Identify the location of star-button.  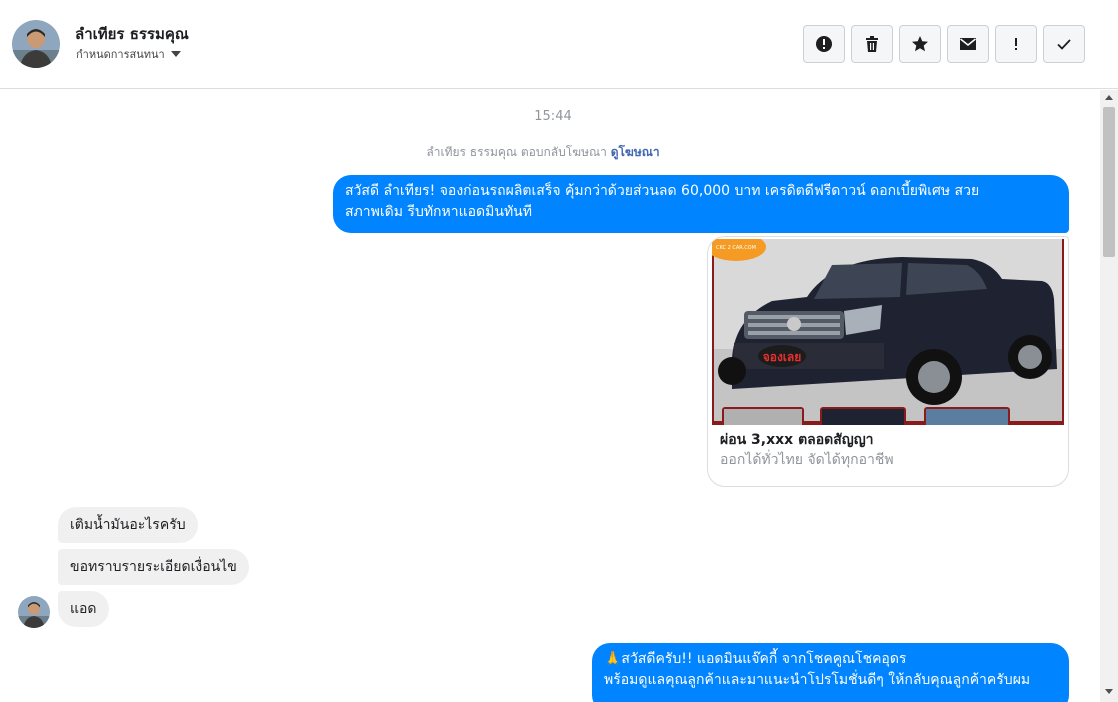
(920, 44).